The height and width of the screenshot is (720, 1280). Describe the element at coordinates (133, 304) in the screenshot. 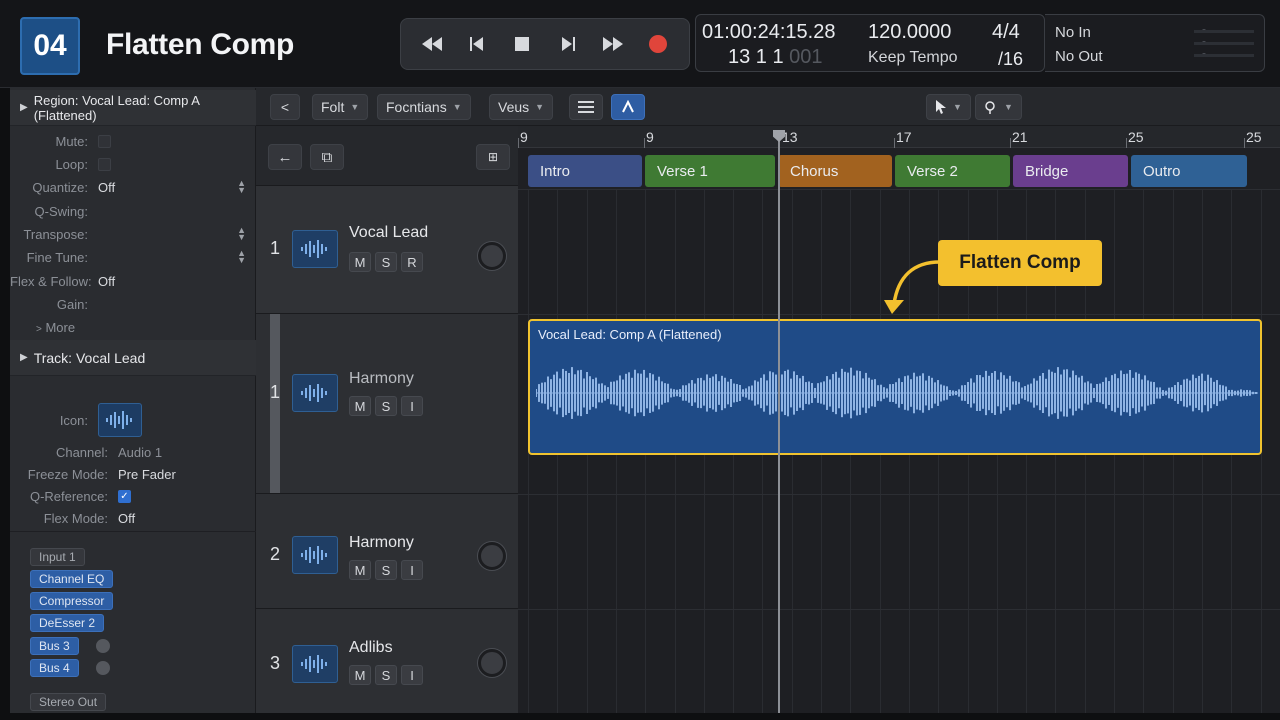

I see `param-gain: Gain:` at that location.